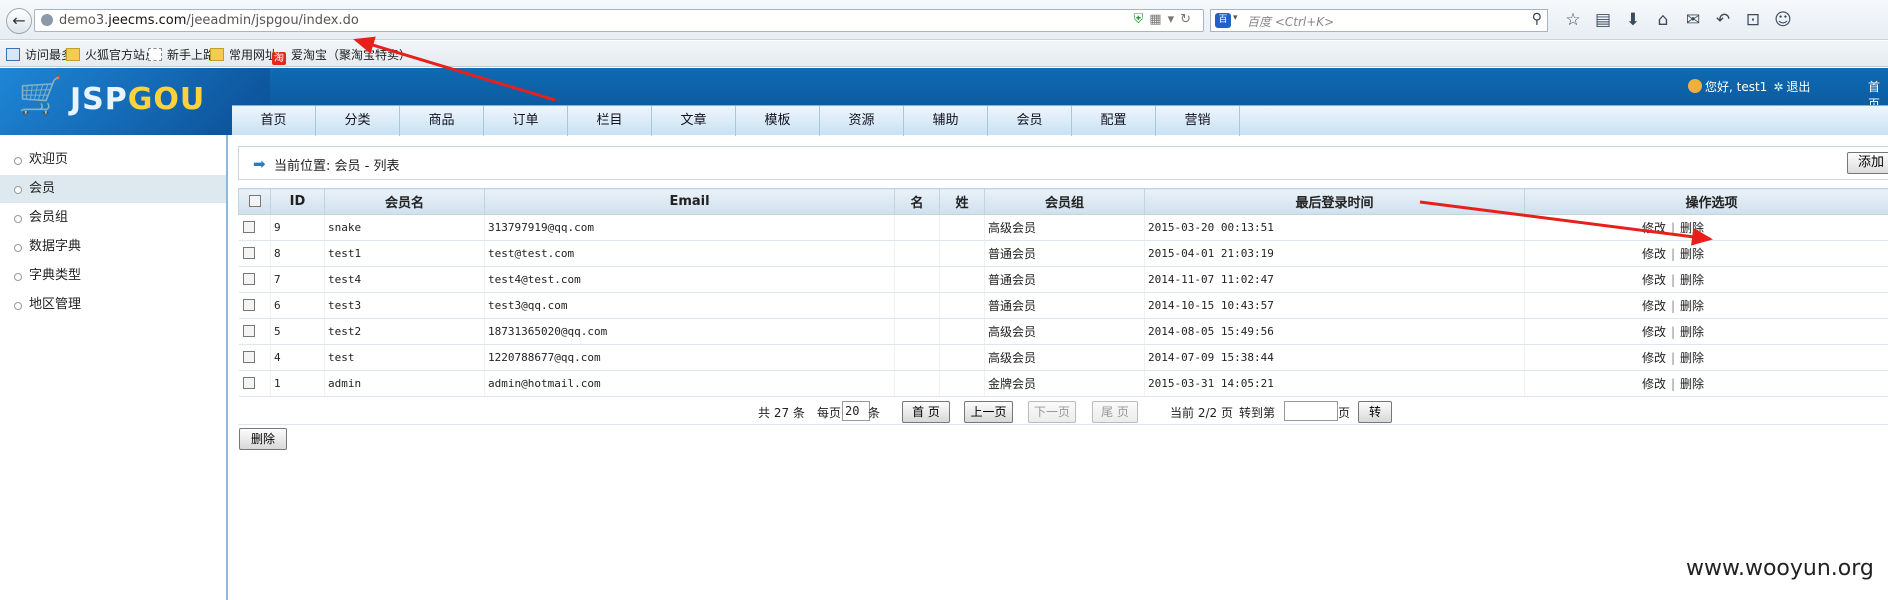 The height and width of the screenshot is (600, 1888). I want to click on star-icon: ☆, so click(1573, 20).